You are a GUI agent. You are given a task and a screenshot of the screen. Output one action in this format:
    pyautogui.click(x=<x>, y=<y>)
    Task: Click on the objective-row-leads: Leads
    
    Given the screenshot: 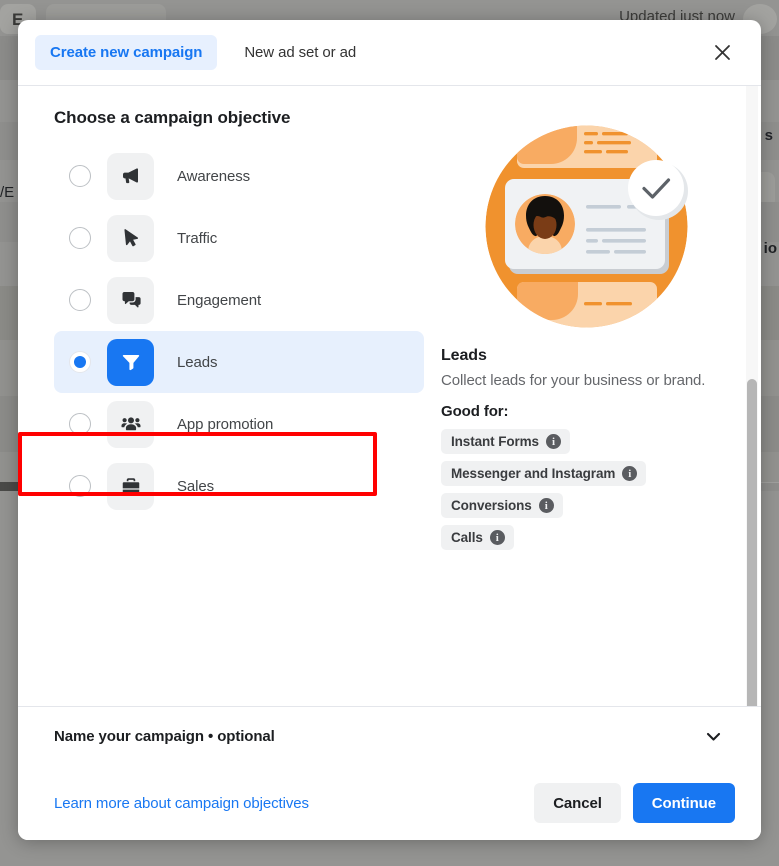 What is the action you would take?
    pyautogui.click(x=239, y=362)
    